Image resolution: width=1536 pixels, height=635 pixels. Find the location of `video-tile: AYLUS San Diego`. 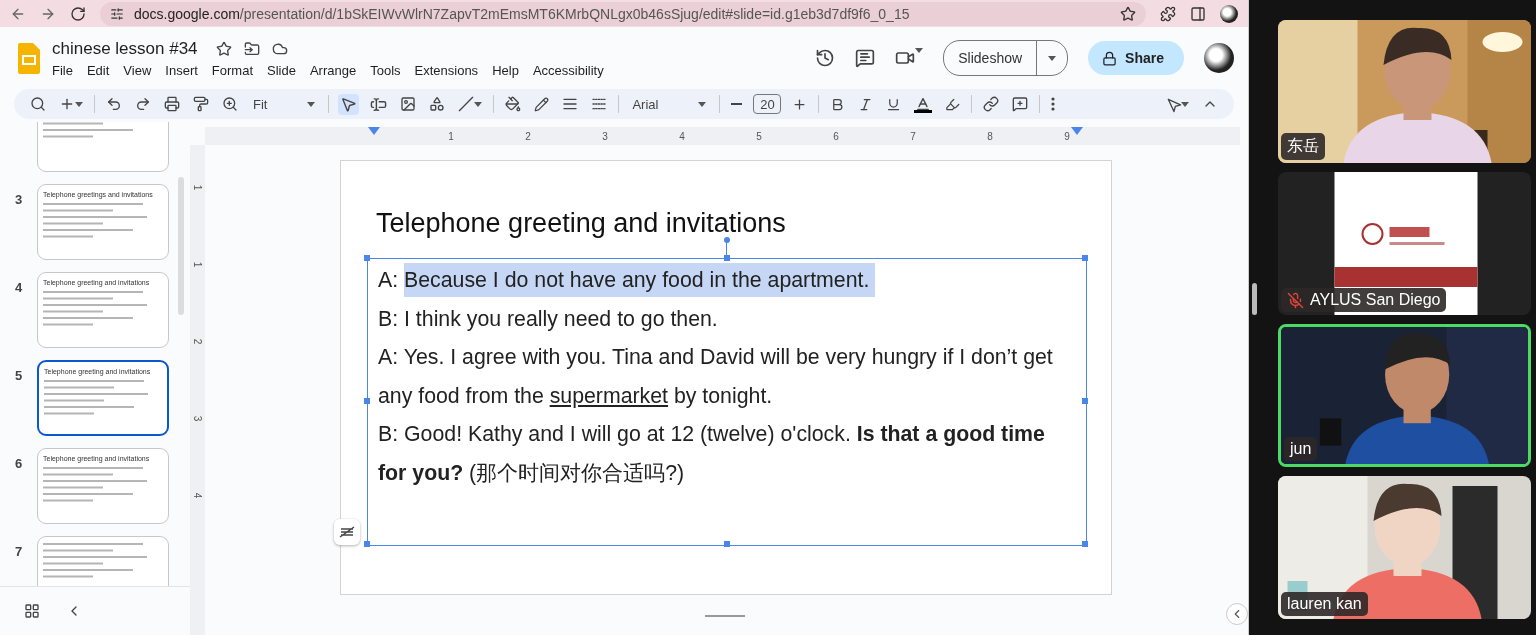

video-tile: AYLUS San Diego is located at coordinates (1404, 243).